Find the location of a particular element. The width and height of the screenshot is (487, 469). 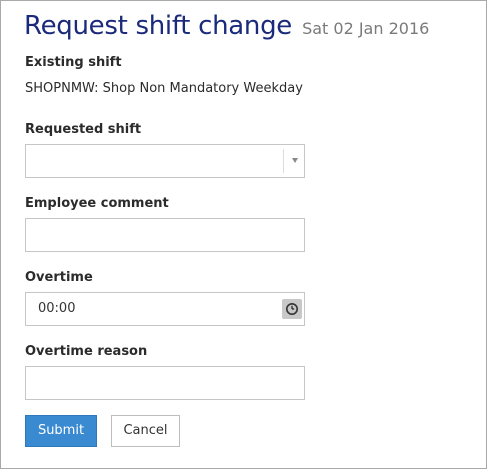

overtime-label: Overtime is located at coordinates (59, 277).